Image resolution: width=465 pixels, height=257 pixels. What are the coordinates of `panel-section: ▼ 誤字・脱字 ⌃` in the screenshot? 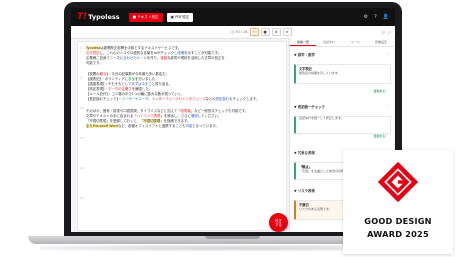 It's located at (342, 55).